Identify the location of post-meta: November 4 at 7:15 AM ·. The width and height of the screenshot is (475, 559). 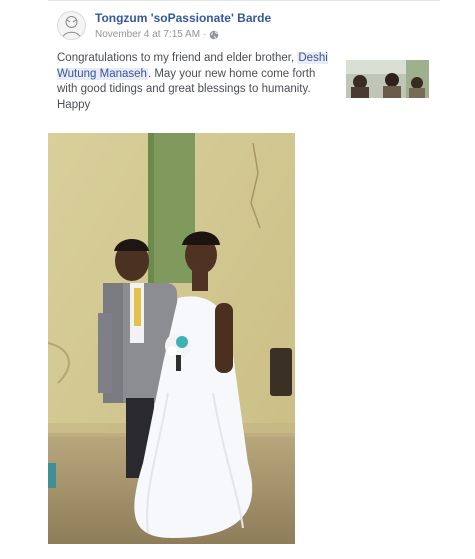
(157, 34).